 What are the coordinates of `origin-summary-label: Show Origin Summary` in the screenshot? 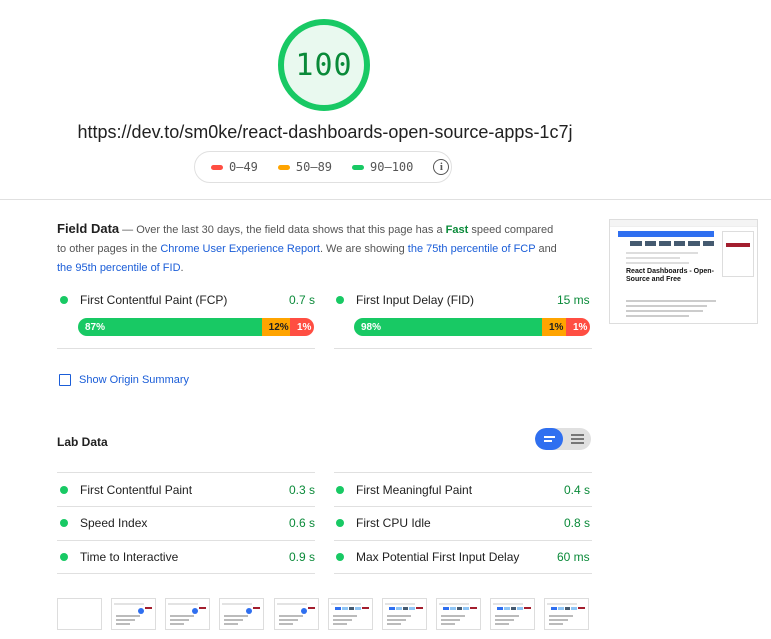 It's located at (134, 380).